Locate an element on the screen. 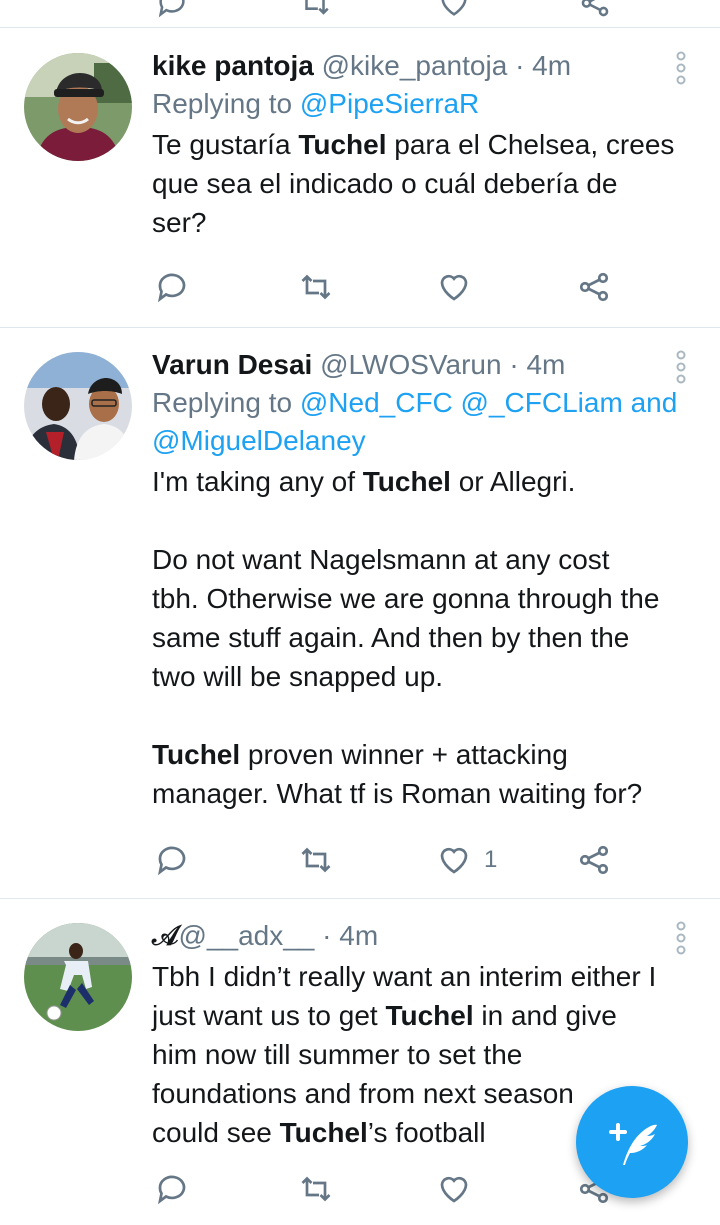  tweet-header: kike pantoja @kike_pantoja · 4m is located at coordinates (426, 66).